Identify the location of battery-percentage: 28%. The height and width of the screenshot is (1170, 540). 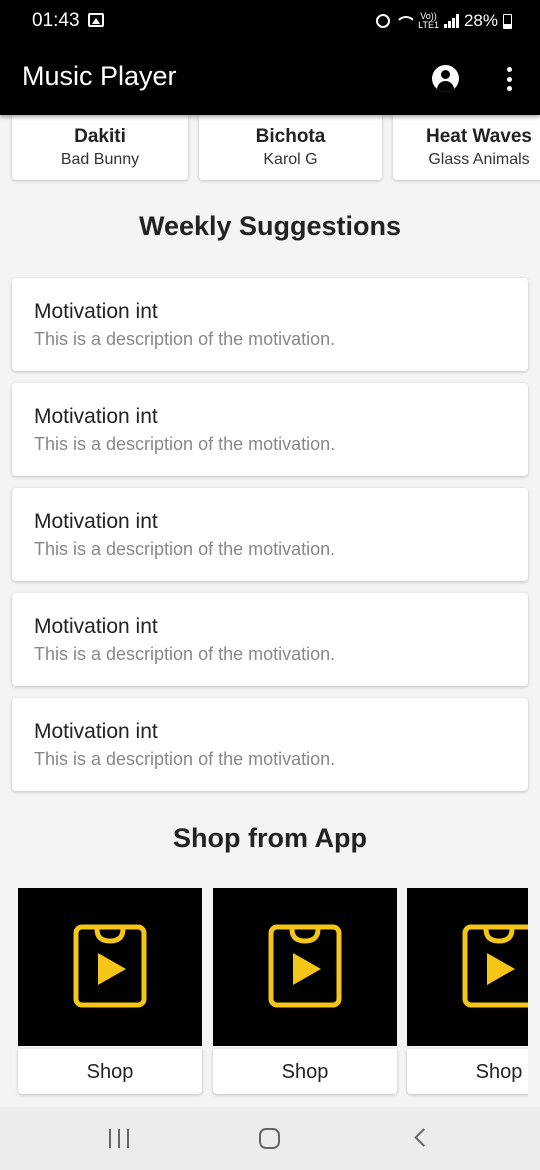
(480, 20).